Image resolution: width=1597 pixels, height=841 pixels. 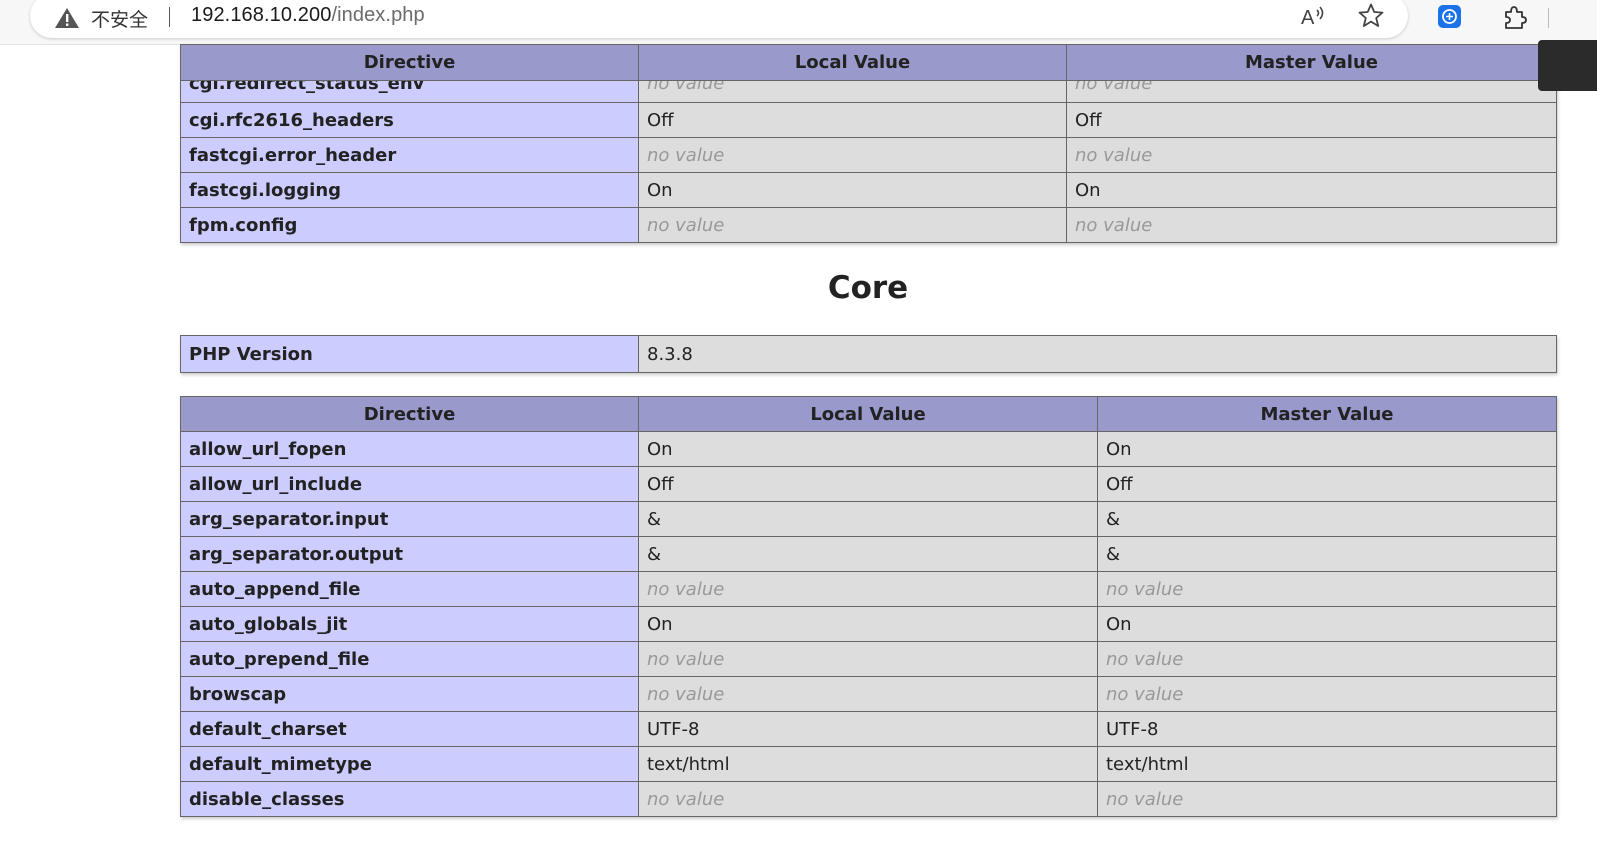 What do you see at coordinates (409, 729) in the screenshot?
I see `directive-name: default_charset` at bounding box center [409, 729].